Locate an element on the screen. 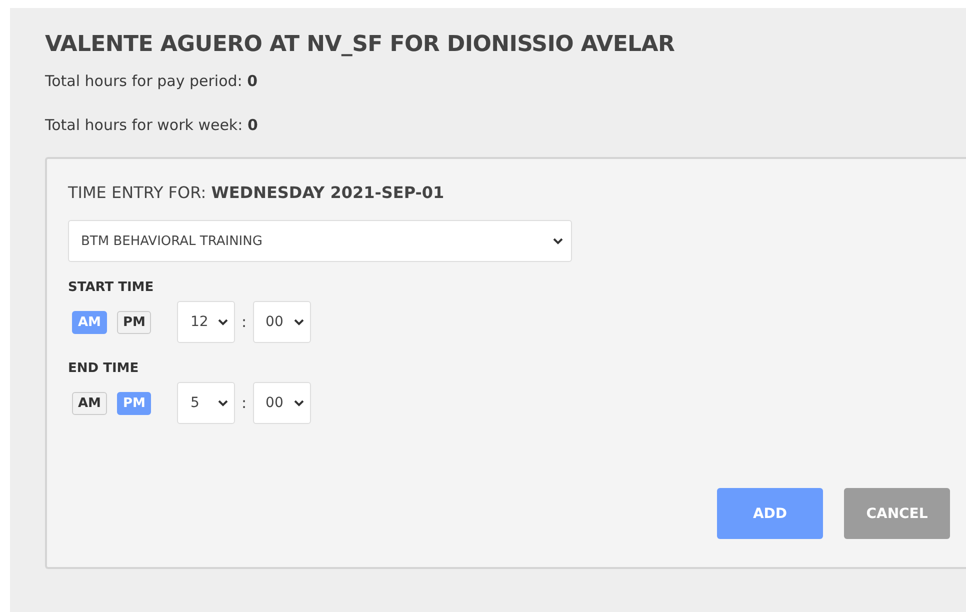  time-label: END TIME is located at coordinates (104, 368).